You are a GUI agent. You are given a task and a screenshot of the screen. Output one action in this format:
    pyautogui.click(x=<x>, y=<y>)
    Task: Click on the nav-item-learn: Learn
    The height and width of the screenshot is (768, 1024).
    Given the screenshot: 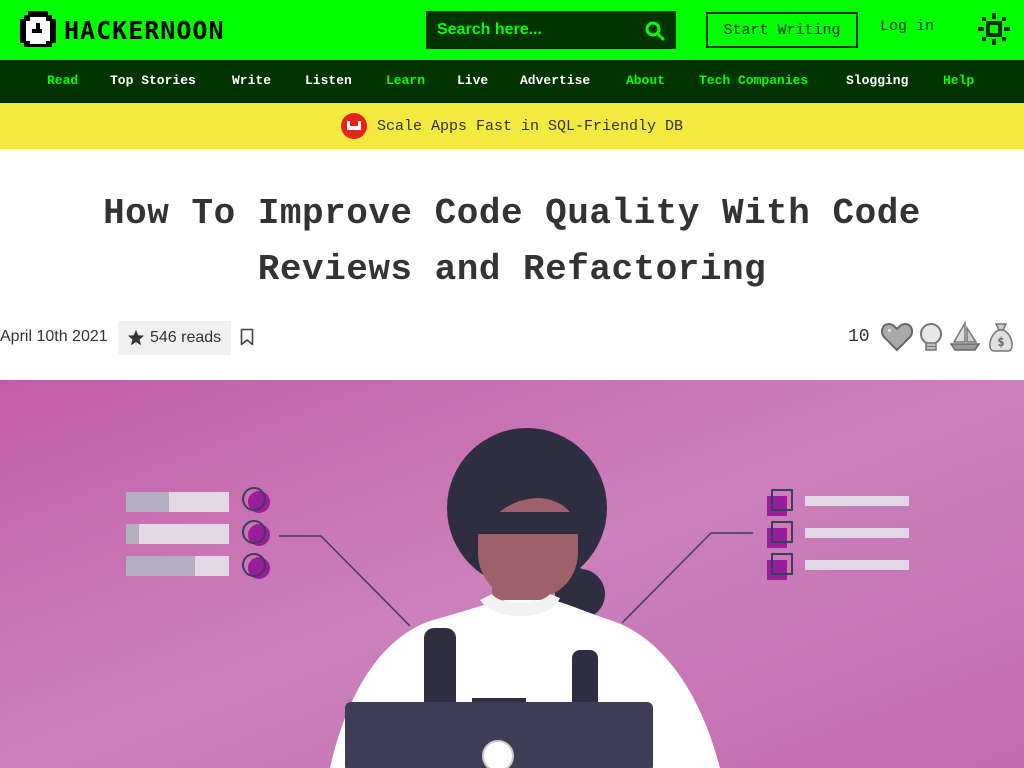 What is the action you would take?
    pyautogui.click(x=405, y=80)
    